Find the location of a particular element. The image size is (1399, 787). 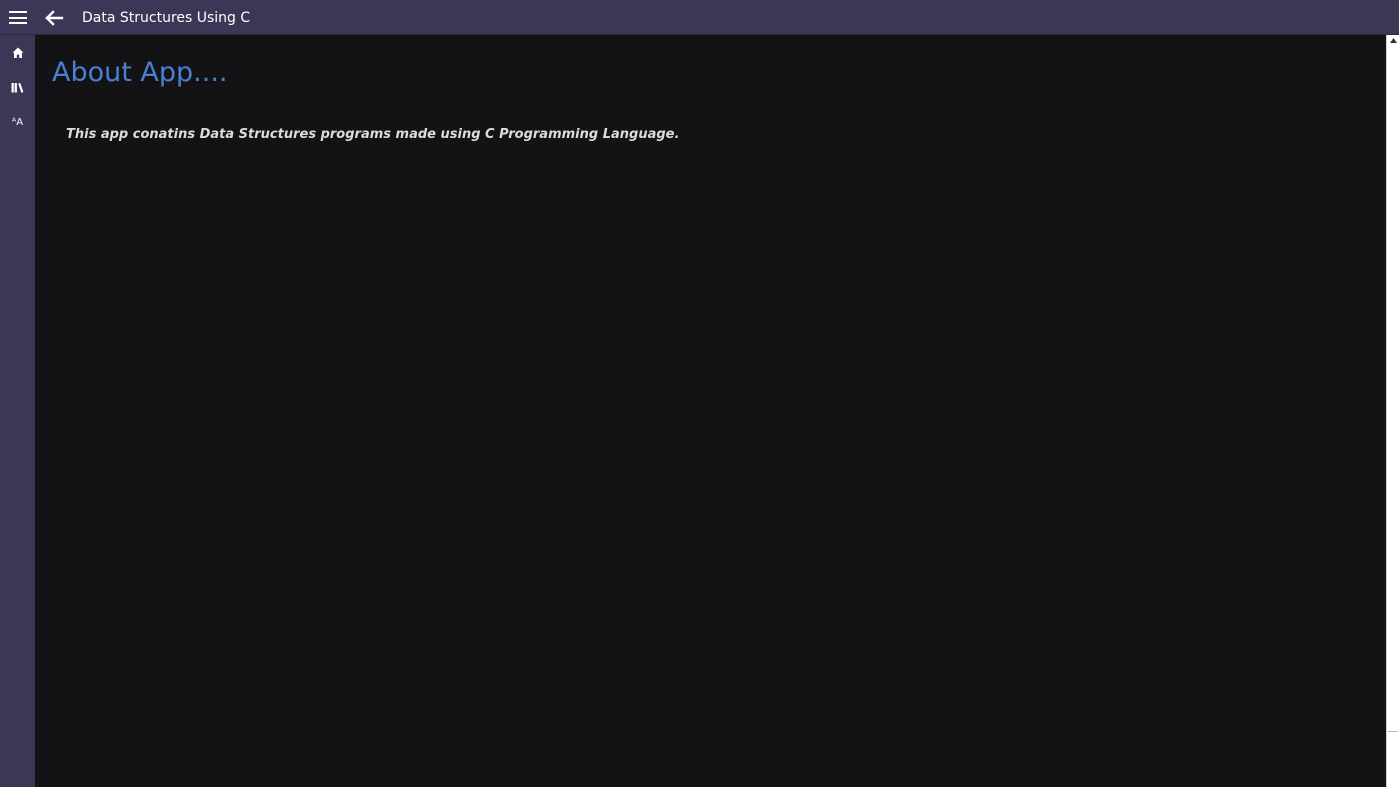

hamburger-menu-button is located at coordinates (17, 17).